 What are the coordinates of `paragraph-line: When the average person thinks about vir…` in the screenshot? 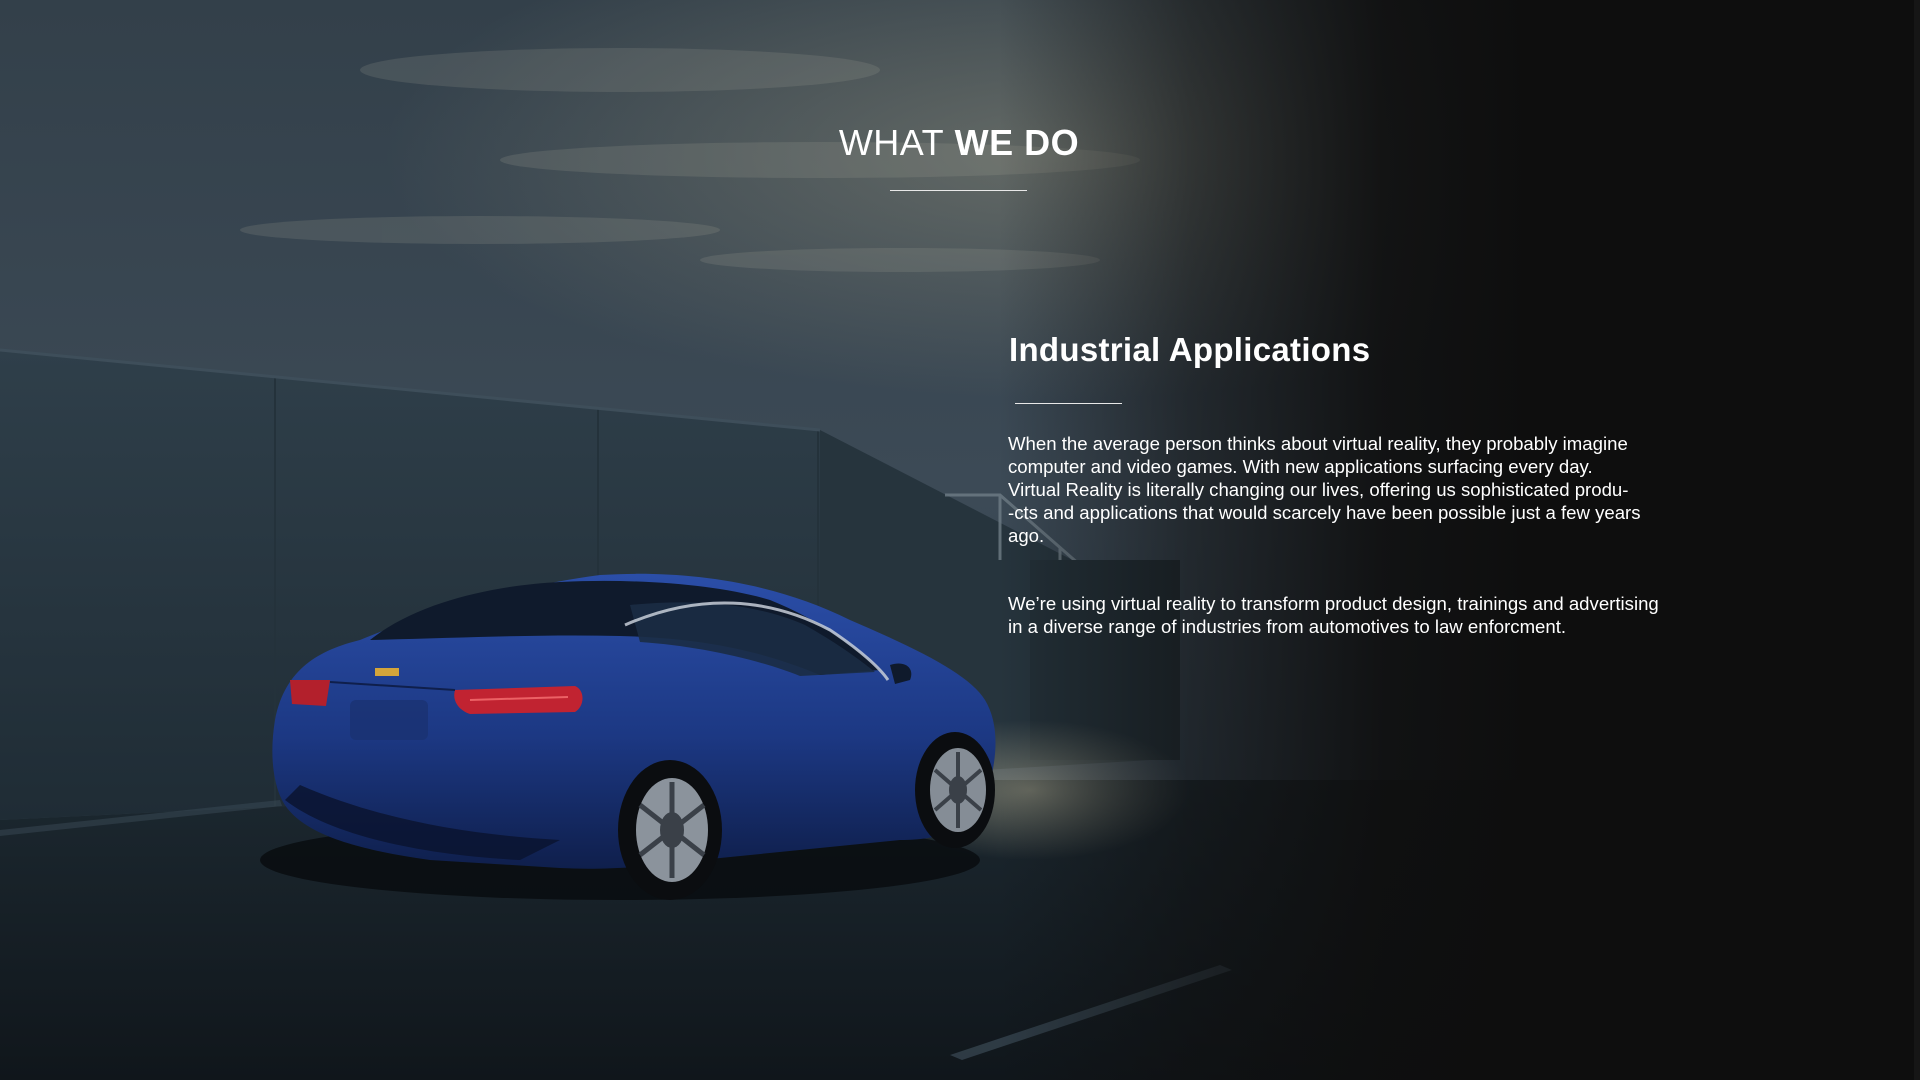 It's located at (1318, 443).